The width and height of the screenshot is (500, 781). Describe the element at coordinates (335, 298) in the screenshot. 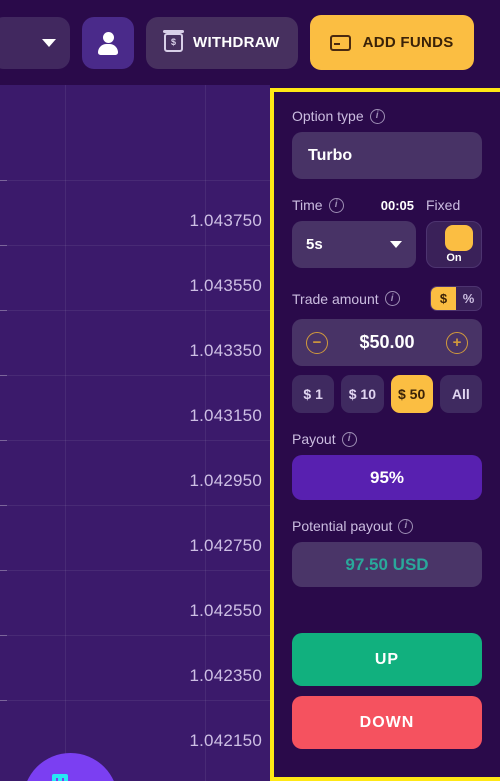

I see `trade-amount-label-text: Trade amount` at that location.